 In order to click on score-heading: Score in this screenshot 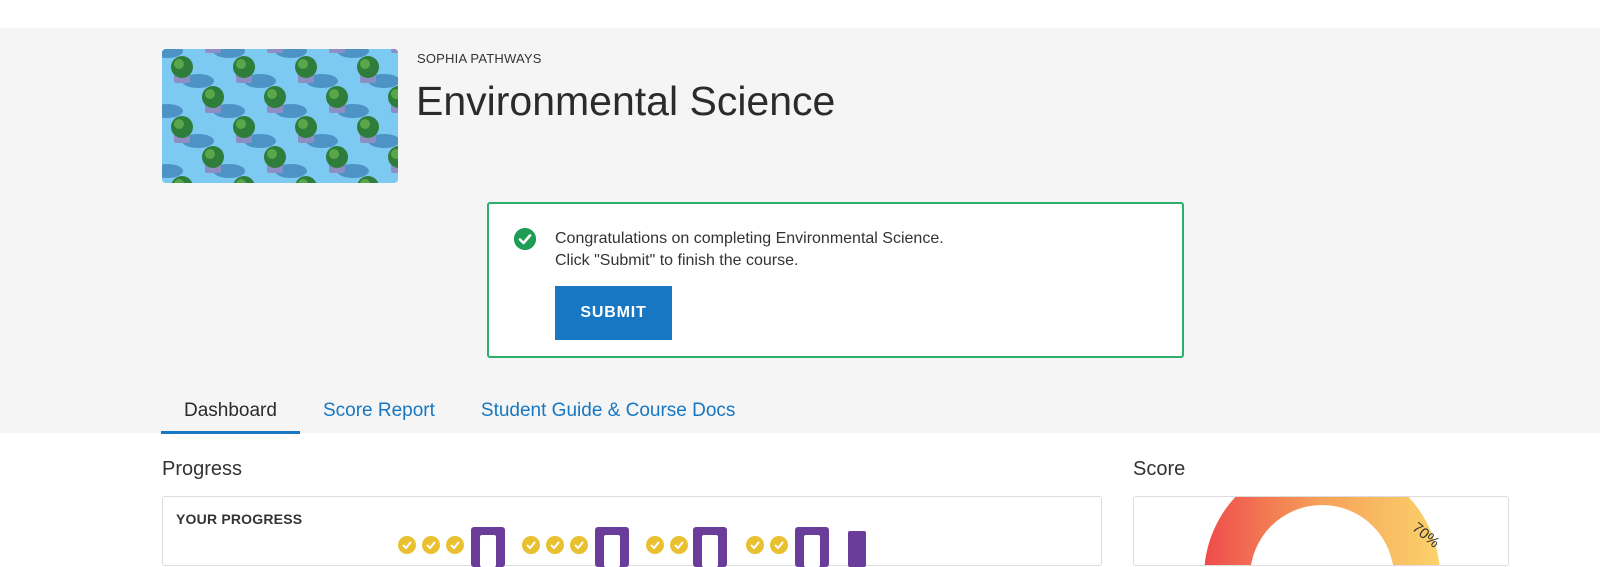, I will do `click(1159, 469)`.